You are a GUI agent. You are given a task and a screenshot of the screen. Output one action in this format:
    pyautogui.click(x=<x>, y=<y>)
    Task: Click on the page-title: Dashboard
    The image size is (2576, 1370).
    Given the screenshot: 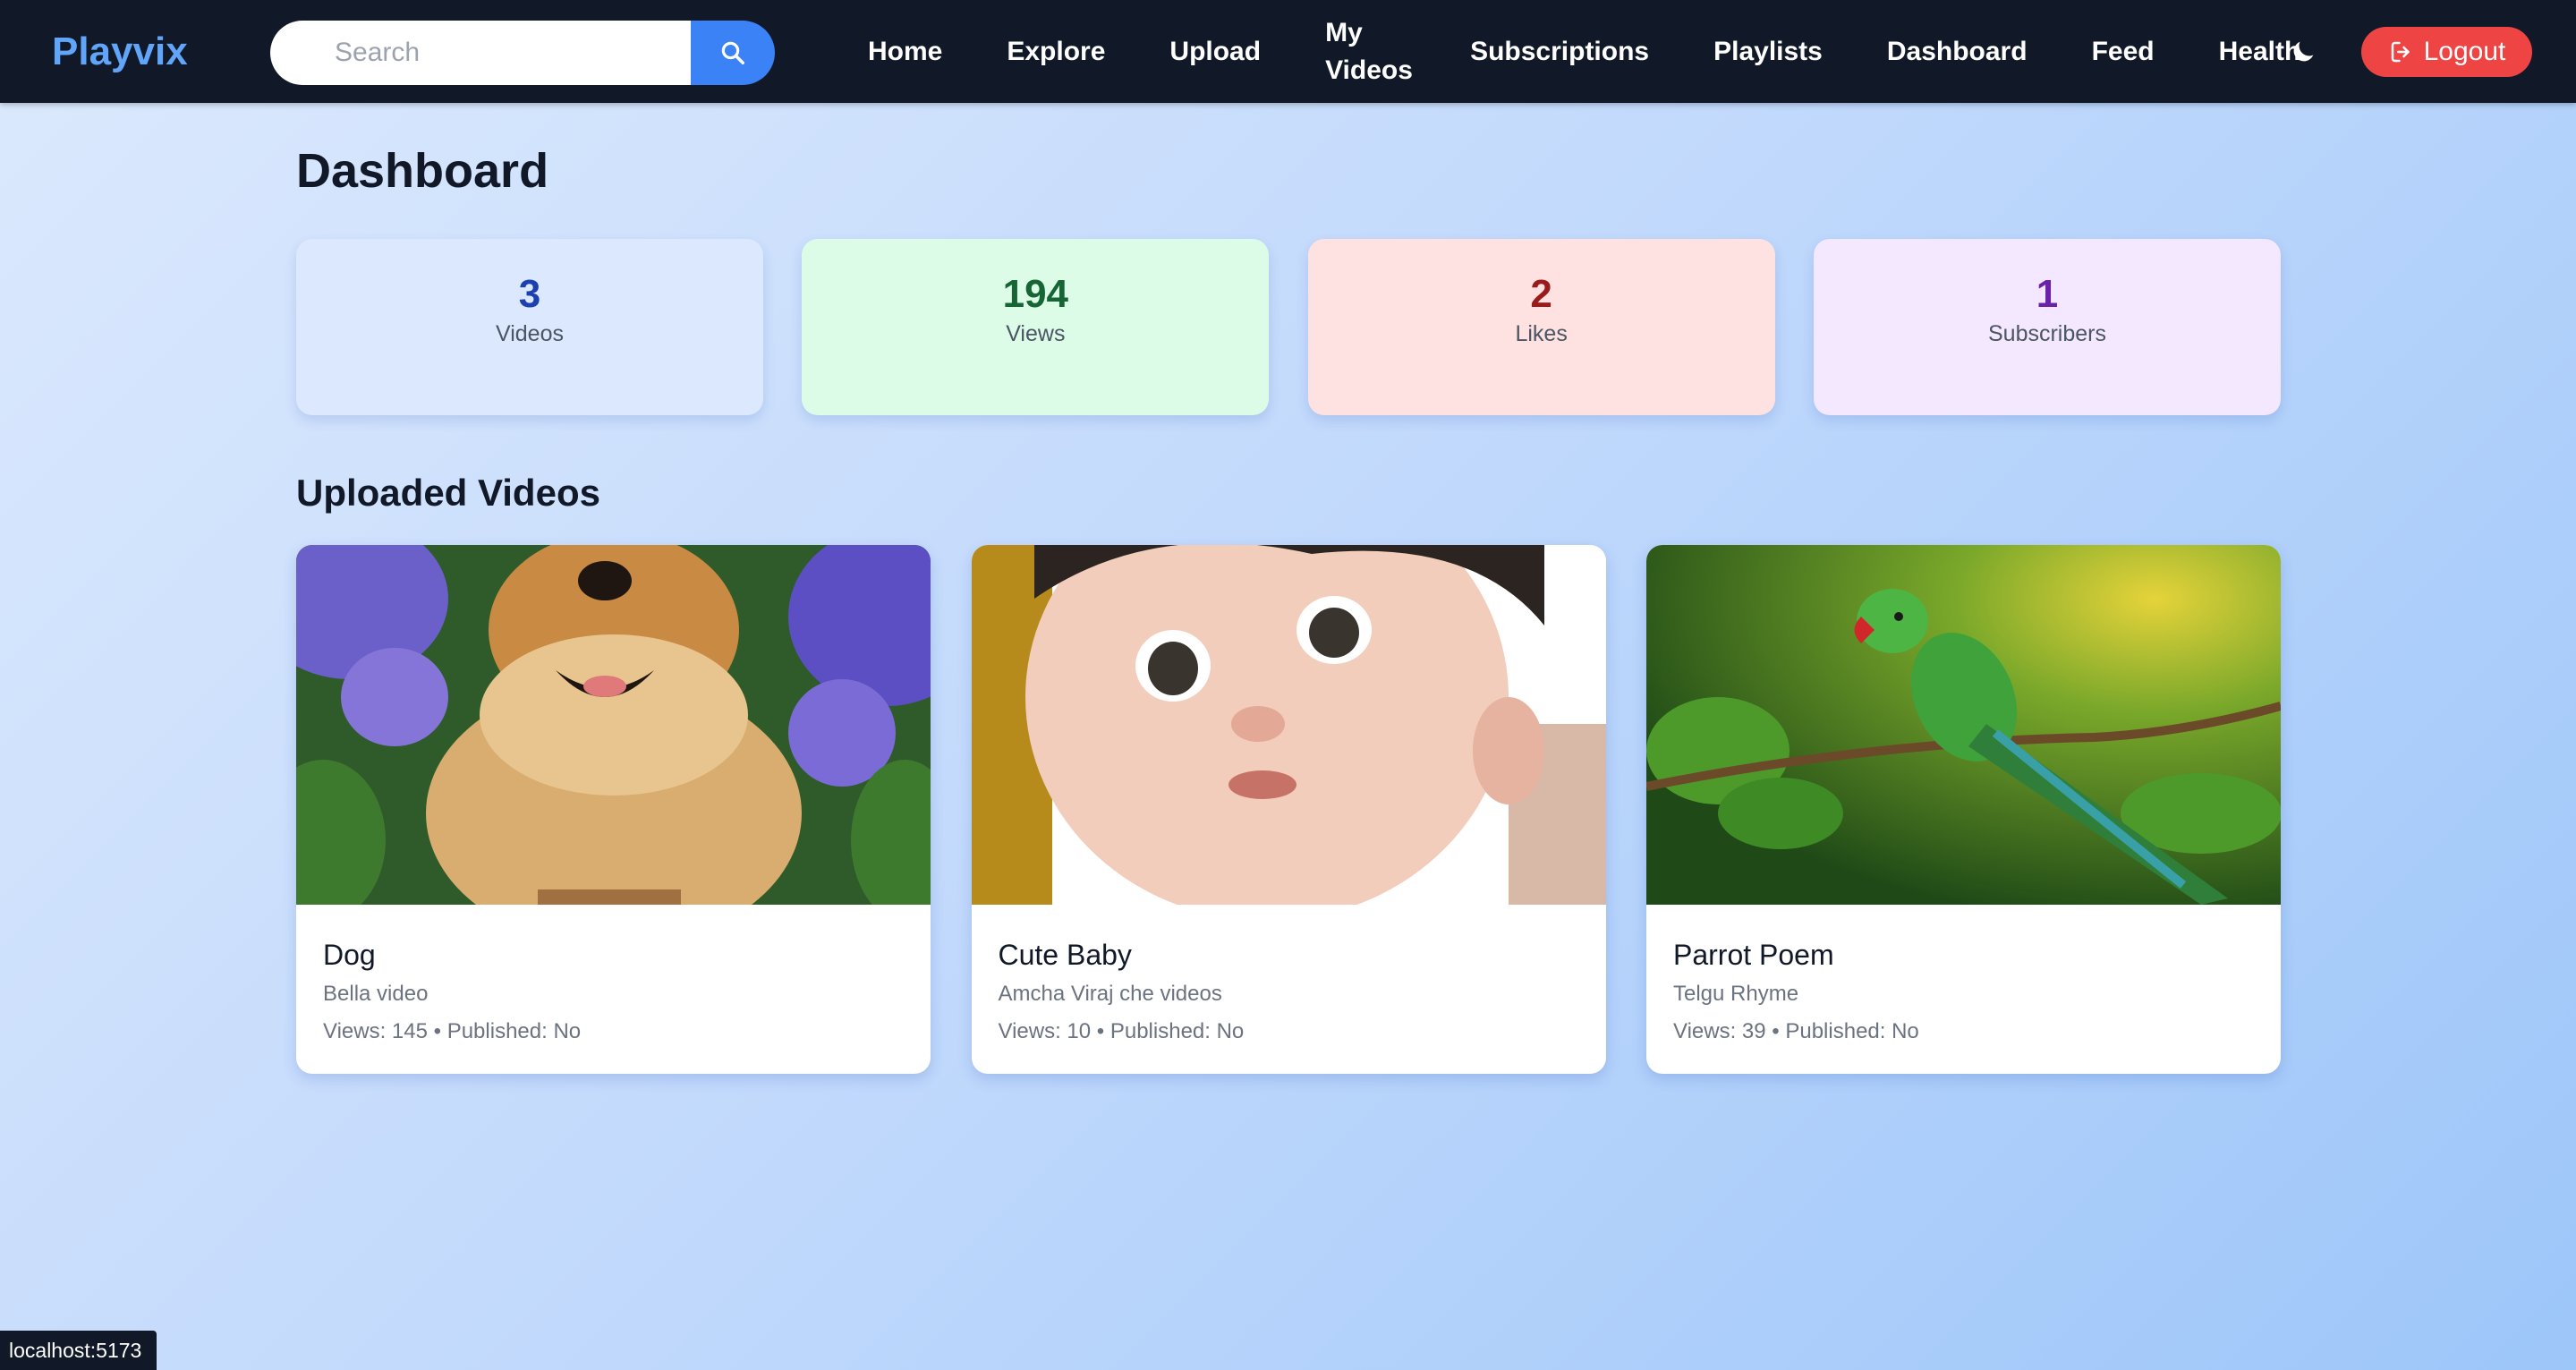 What is the action you would take?
    pyautogui.click(x=422, y=171)
    